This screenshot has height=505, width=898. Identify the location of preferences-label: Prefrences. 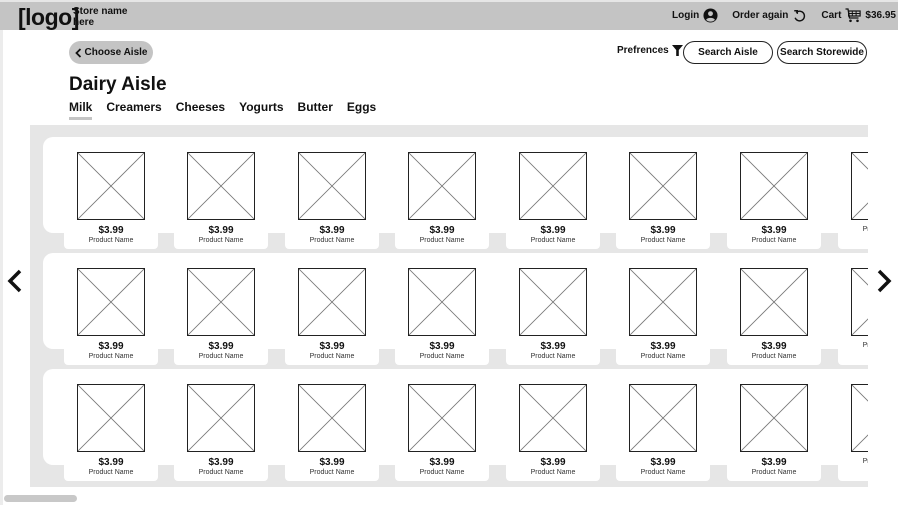
(643, 50).